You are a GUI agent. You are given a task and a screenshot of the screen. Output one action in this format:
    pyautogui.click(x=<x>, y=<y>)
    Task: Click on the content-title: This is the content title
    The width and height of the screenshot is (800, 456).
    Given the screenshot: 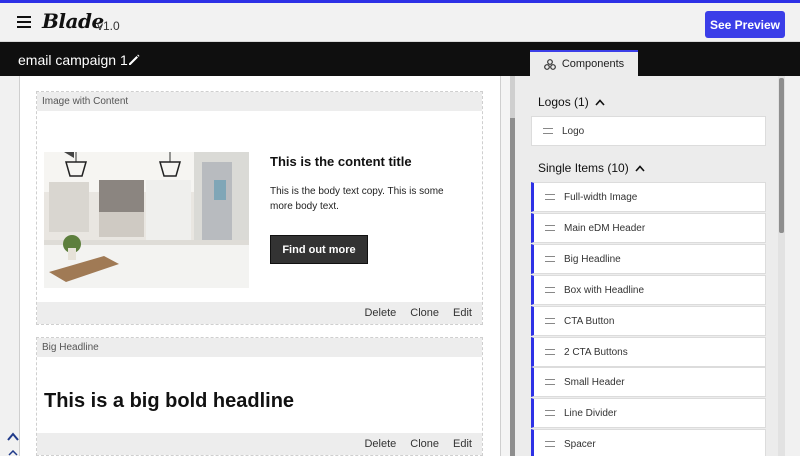 What is the action you would take?
    pyautogui.click(x=341, y=161)
    